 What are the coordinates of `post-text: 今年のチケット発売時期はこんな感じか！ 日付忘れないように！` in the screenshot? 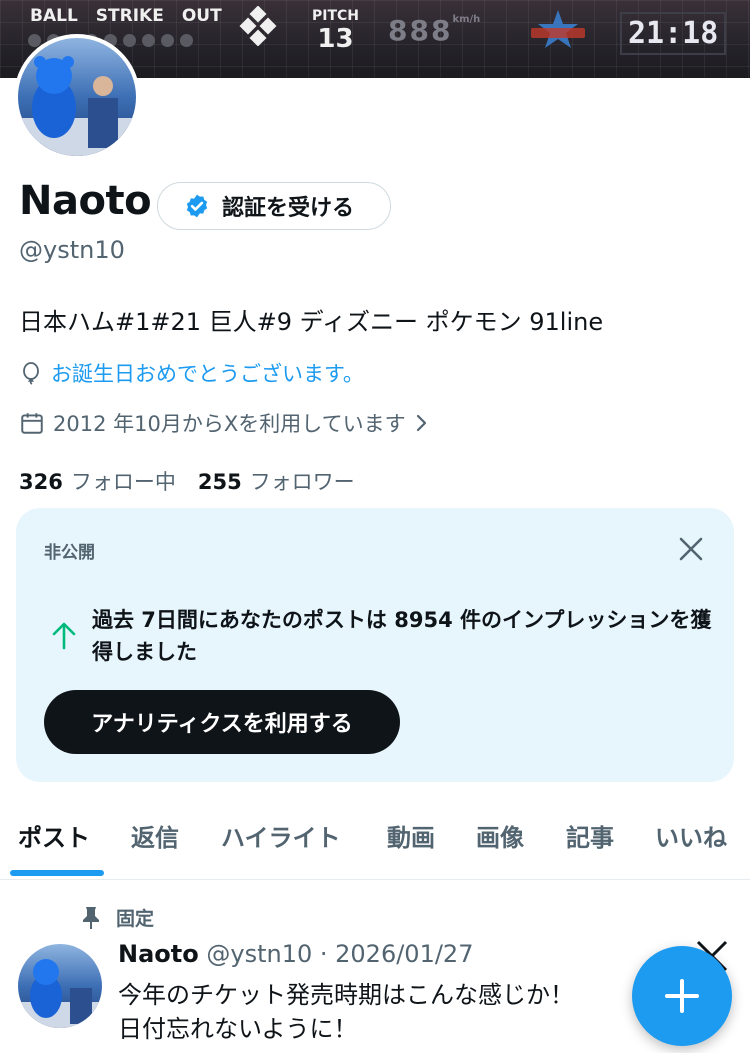 It's located at (346, 1012).